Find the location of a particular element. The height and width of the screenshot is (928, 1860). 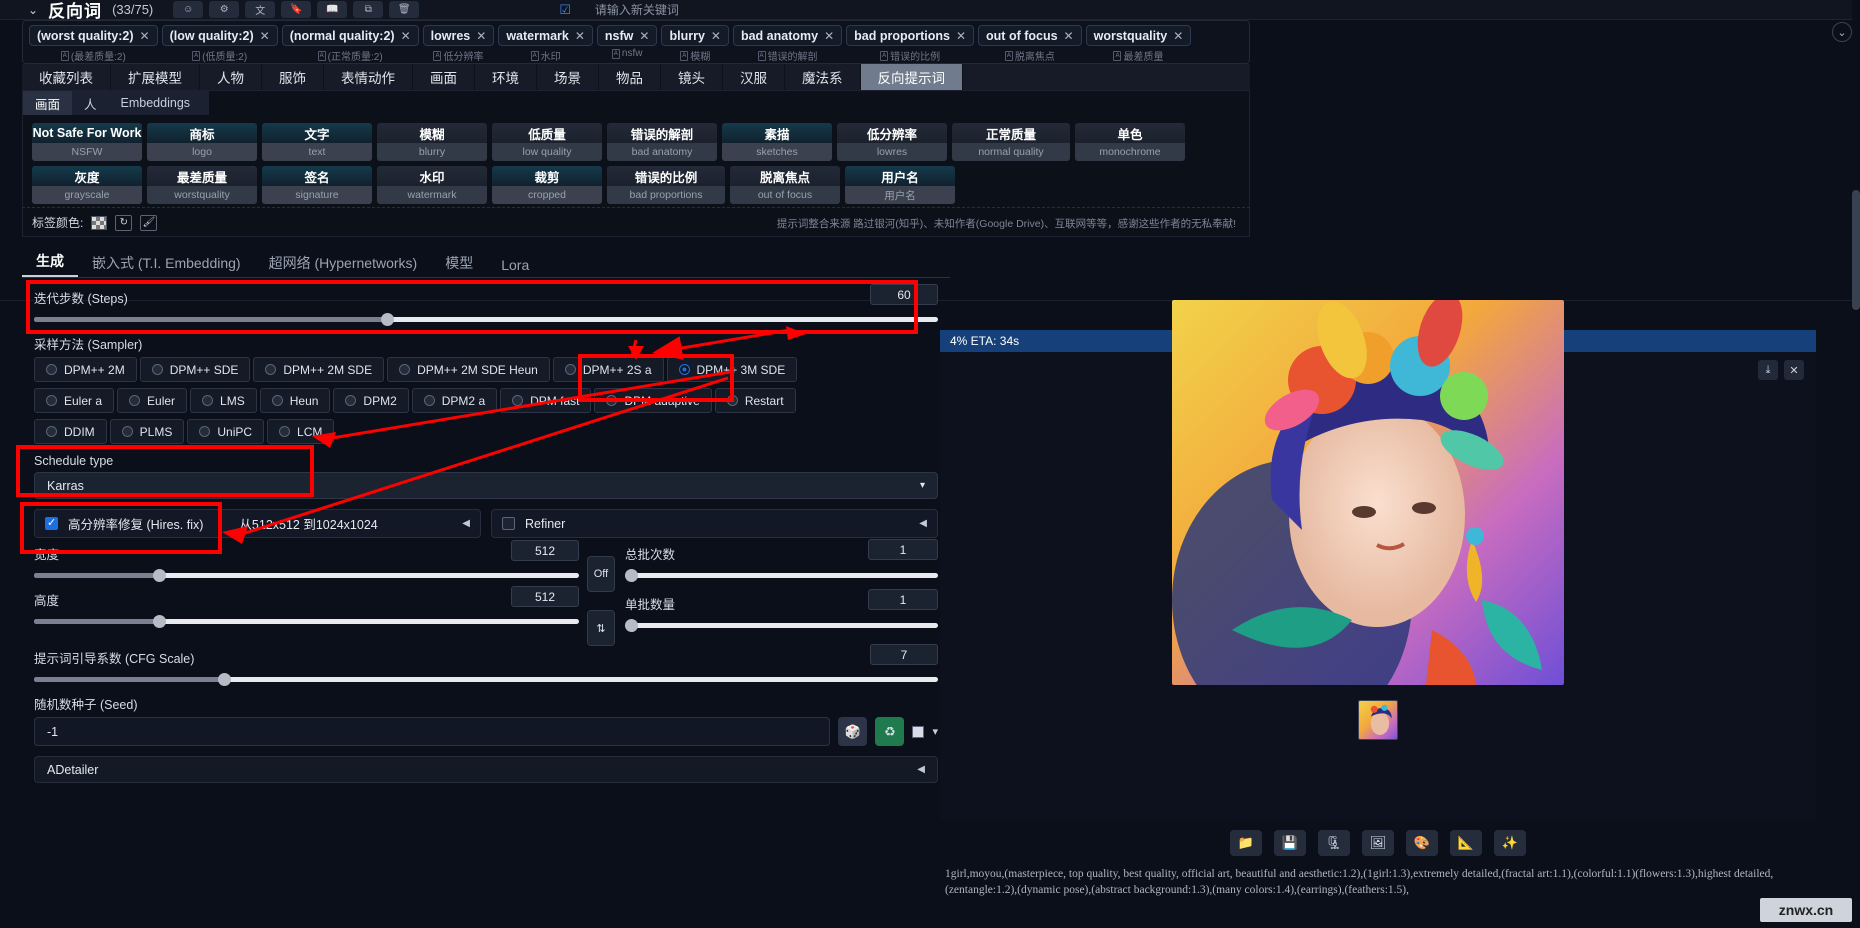

category-tab-0: 收藏列表 is located at coordinates (66, 77).